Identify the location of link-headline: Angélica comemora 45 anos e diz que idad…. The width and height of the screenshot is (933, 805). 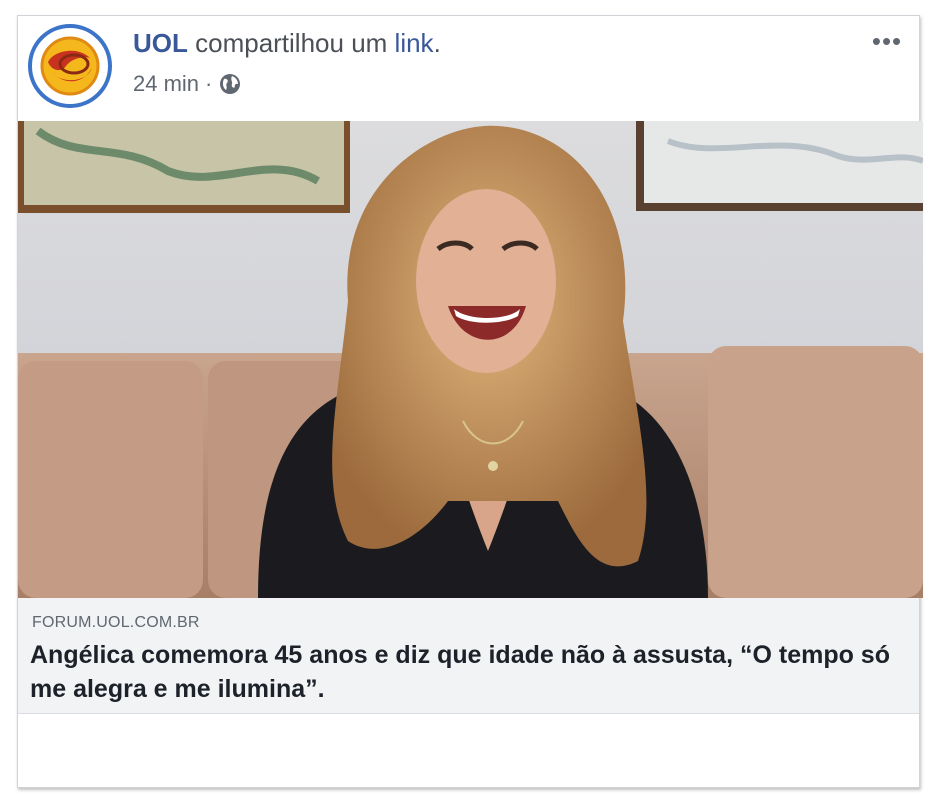
(465, 672).